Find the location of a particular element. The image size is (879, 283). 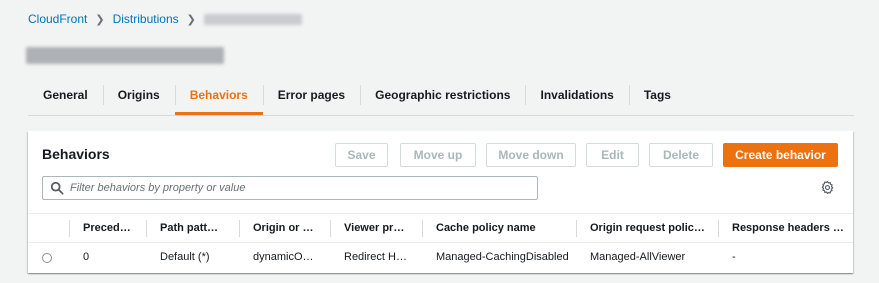

row-select-radio is located at coordinates (47, 258).